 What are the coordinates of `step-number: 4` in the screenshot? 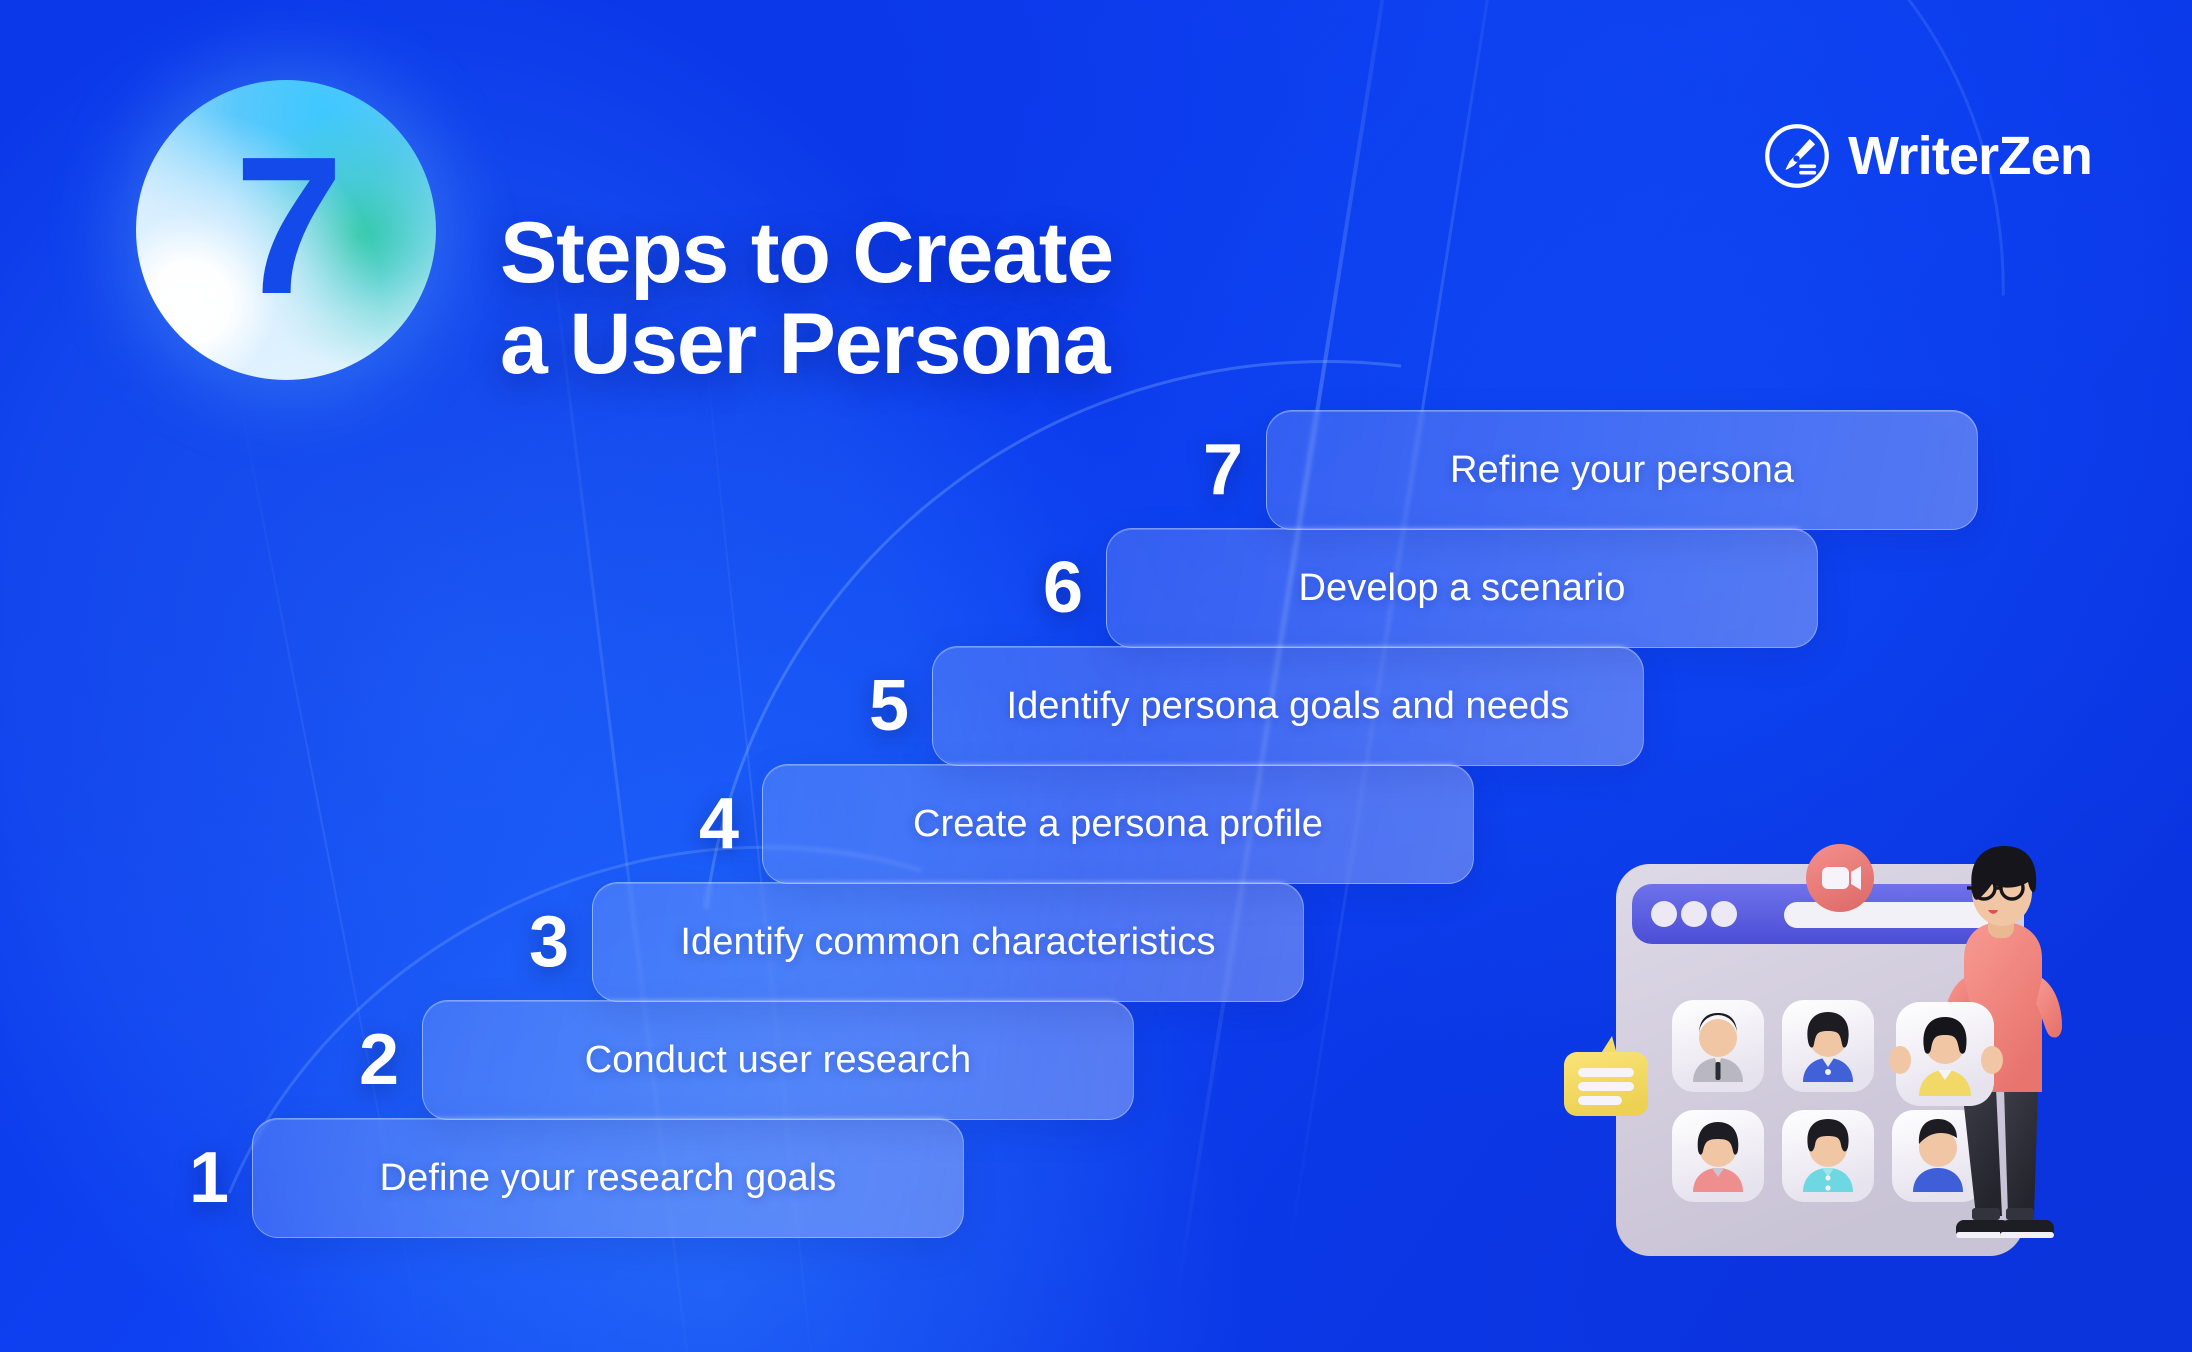 It's located at (719, 824).